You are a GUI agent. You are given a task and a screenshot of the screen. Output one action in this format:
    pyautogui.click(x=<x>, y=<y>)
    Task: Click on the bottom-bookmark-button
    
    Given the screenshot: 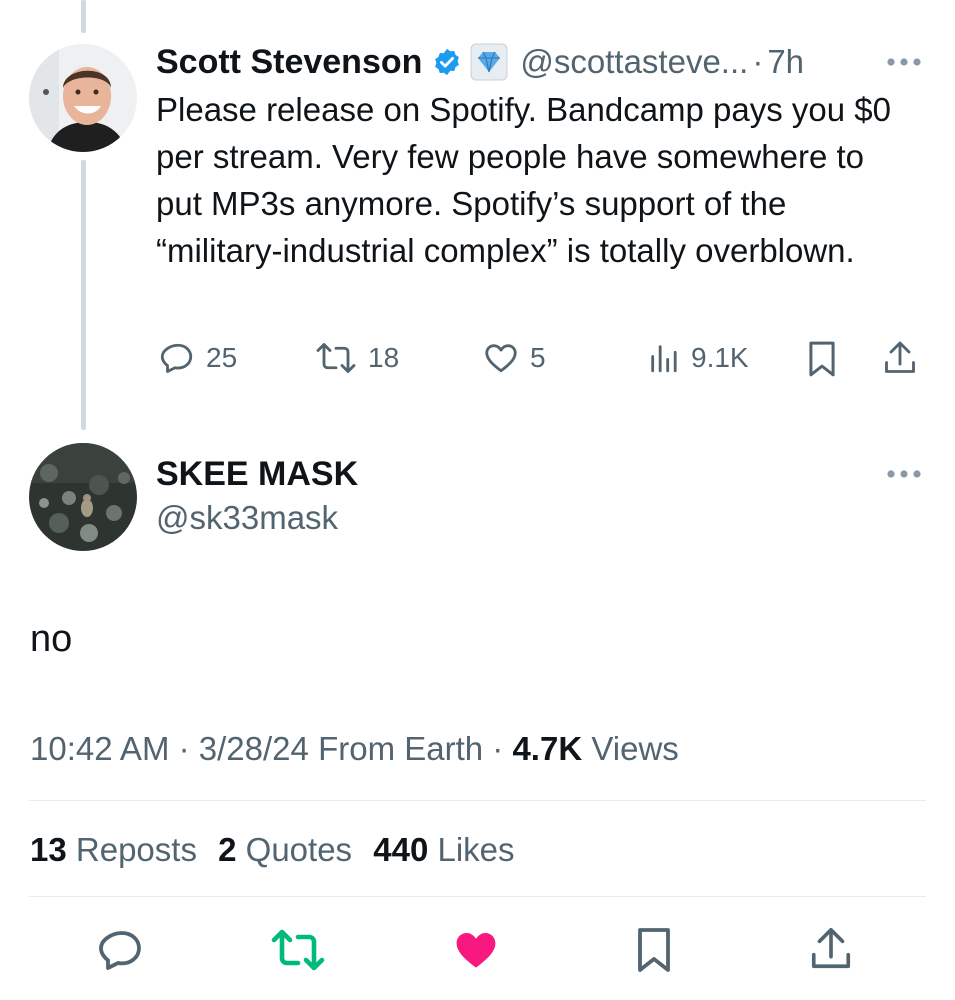 What is the action you would take?
    pyautogui.click(x=654, y=952)
    